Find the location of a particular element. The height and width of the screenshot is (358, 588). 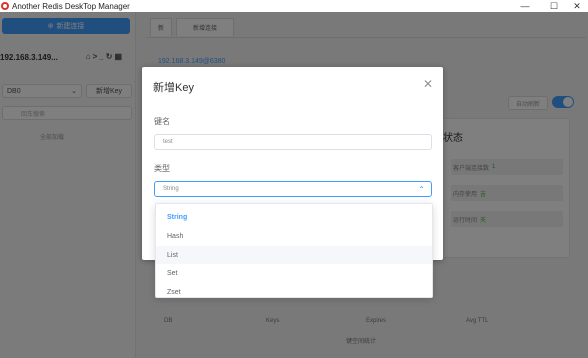

type-dropdown: String Hash List Set Zset is located at coordinates (294, 250).